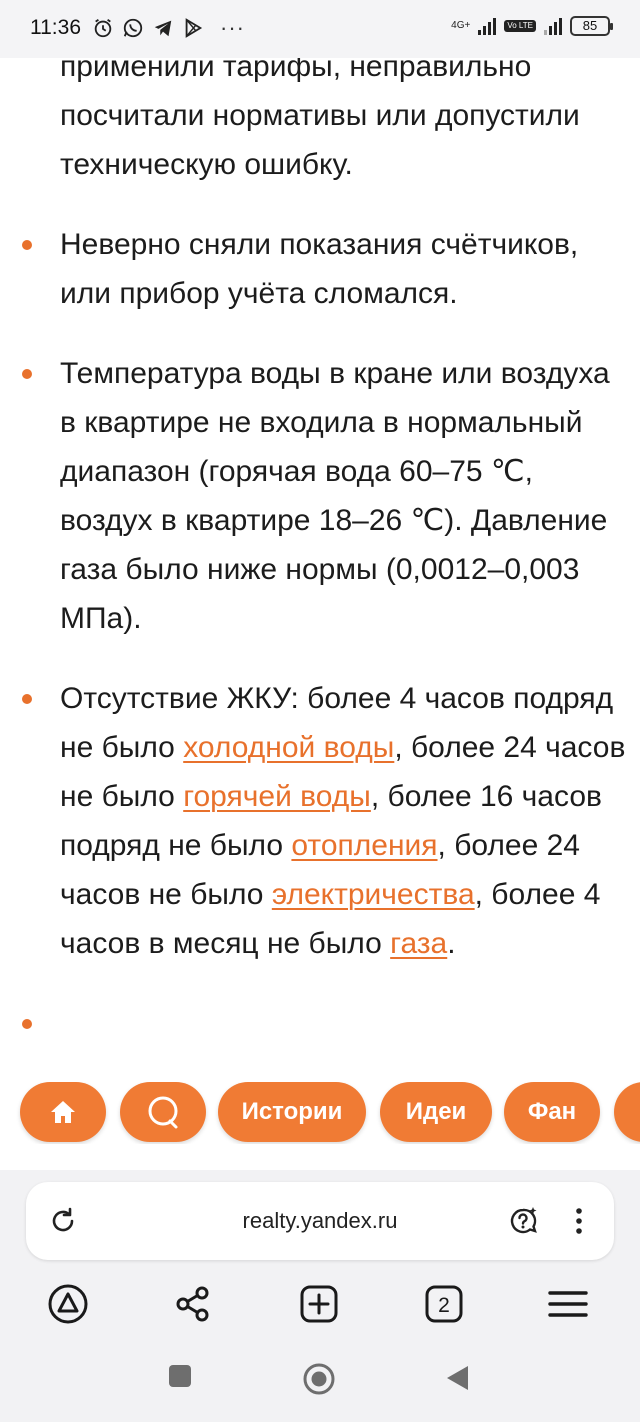  I want to click on home-pill, so click(63, 1112).